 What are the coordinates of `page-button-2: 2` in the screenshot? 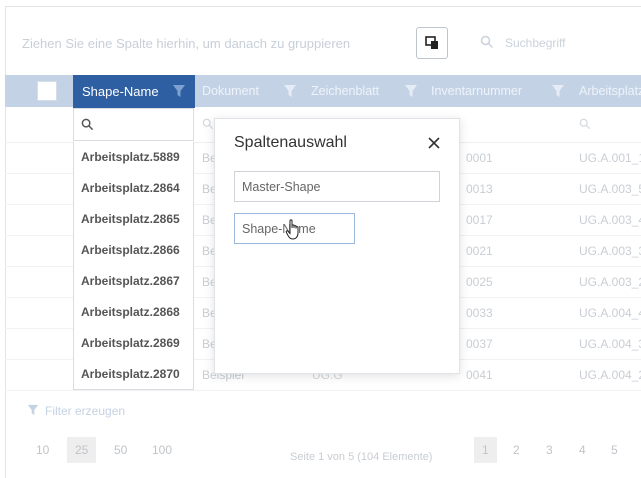 It's located at (516, 450).